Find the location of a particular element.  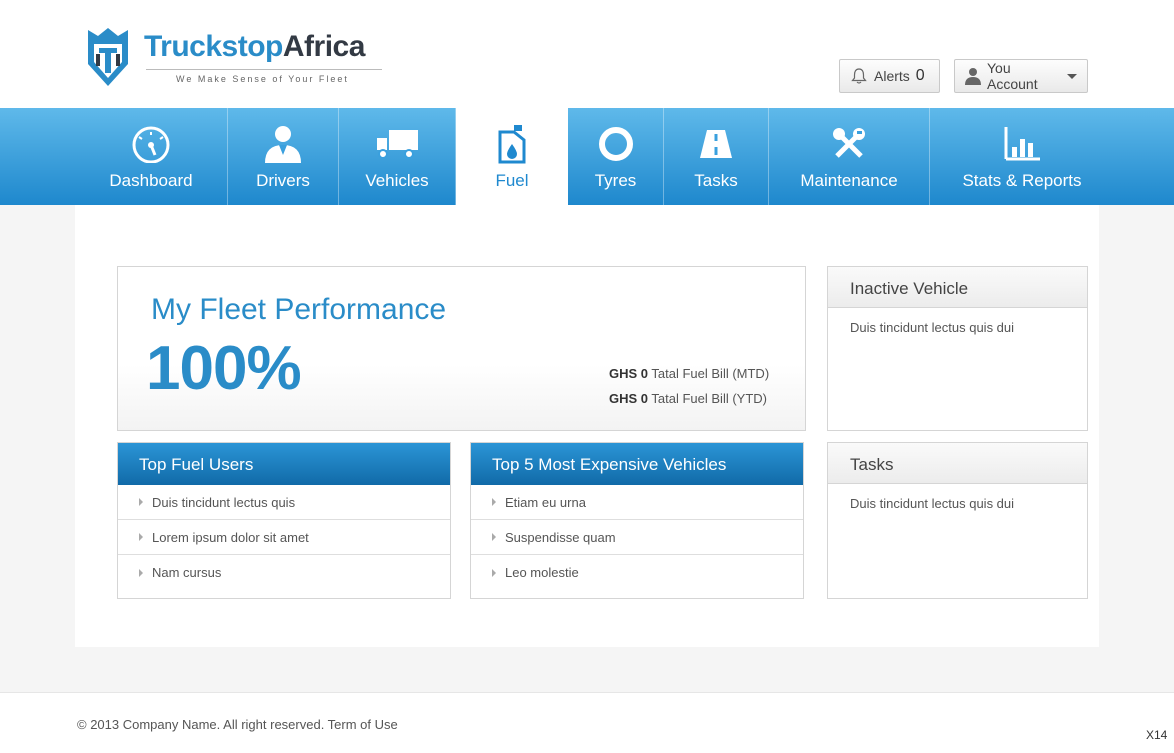

nav-label: Dashboard is located at coordinates (151, 180).